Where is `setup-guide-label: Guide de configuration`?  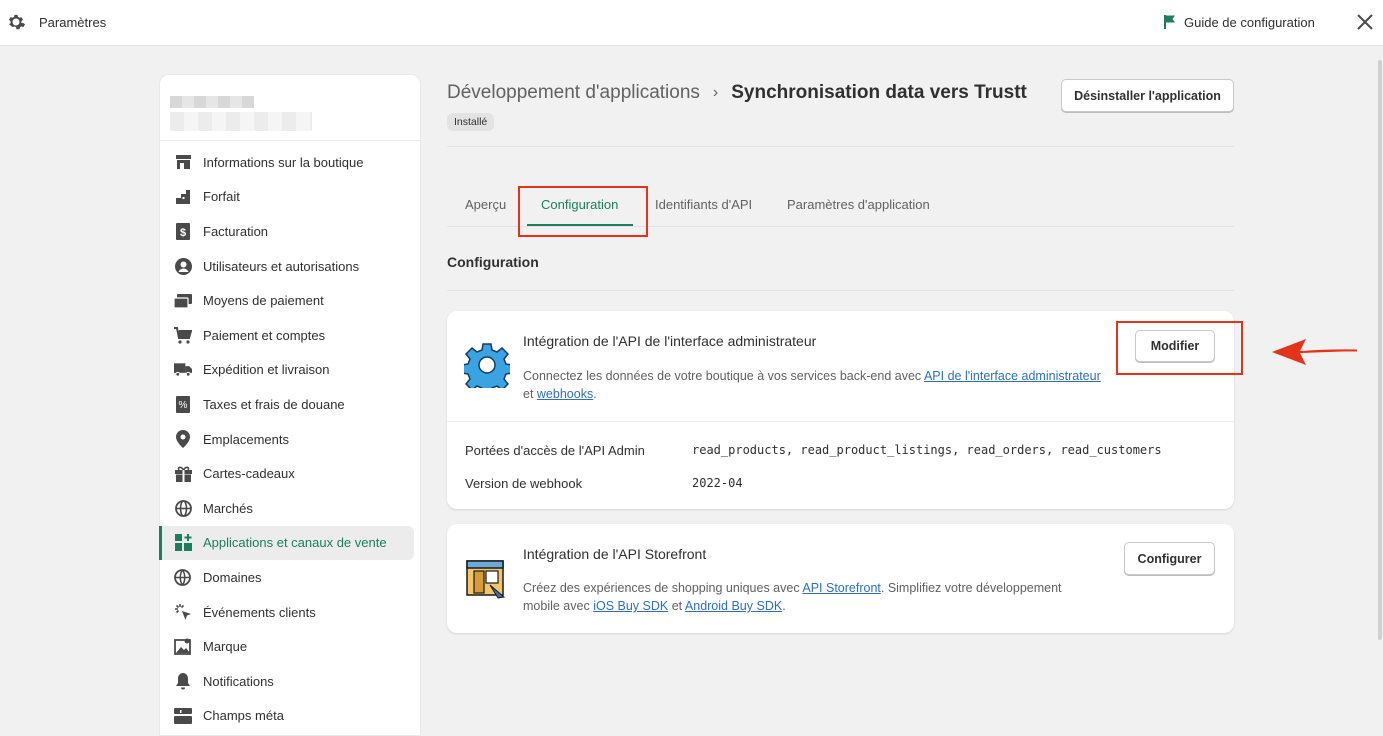
setup-guide-label: Guide de configuration is located at coordinates (1249, 22).